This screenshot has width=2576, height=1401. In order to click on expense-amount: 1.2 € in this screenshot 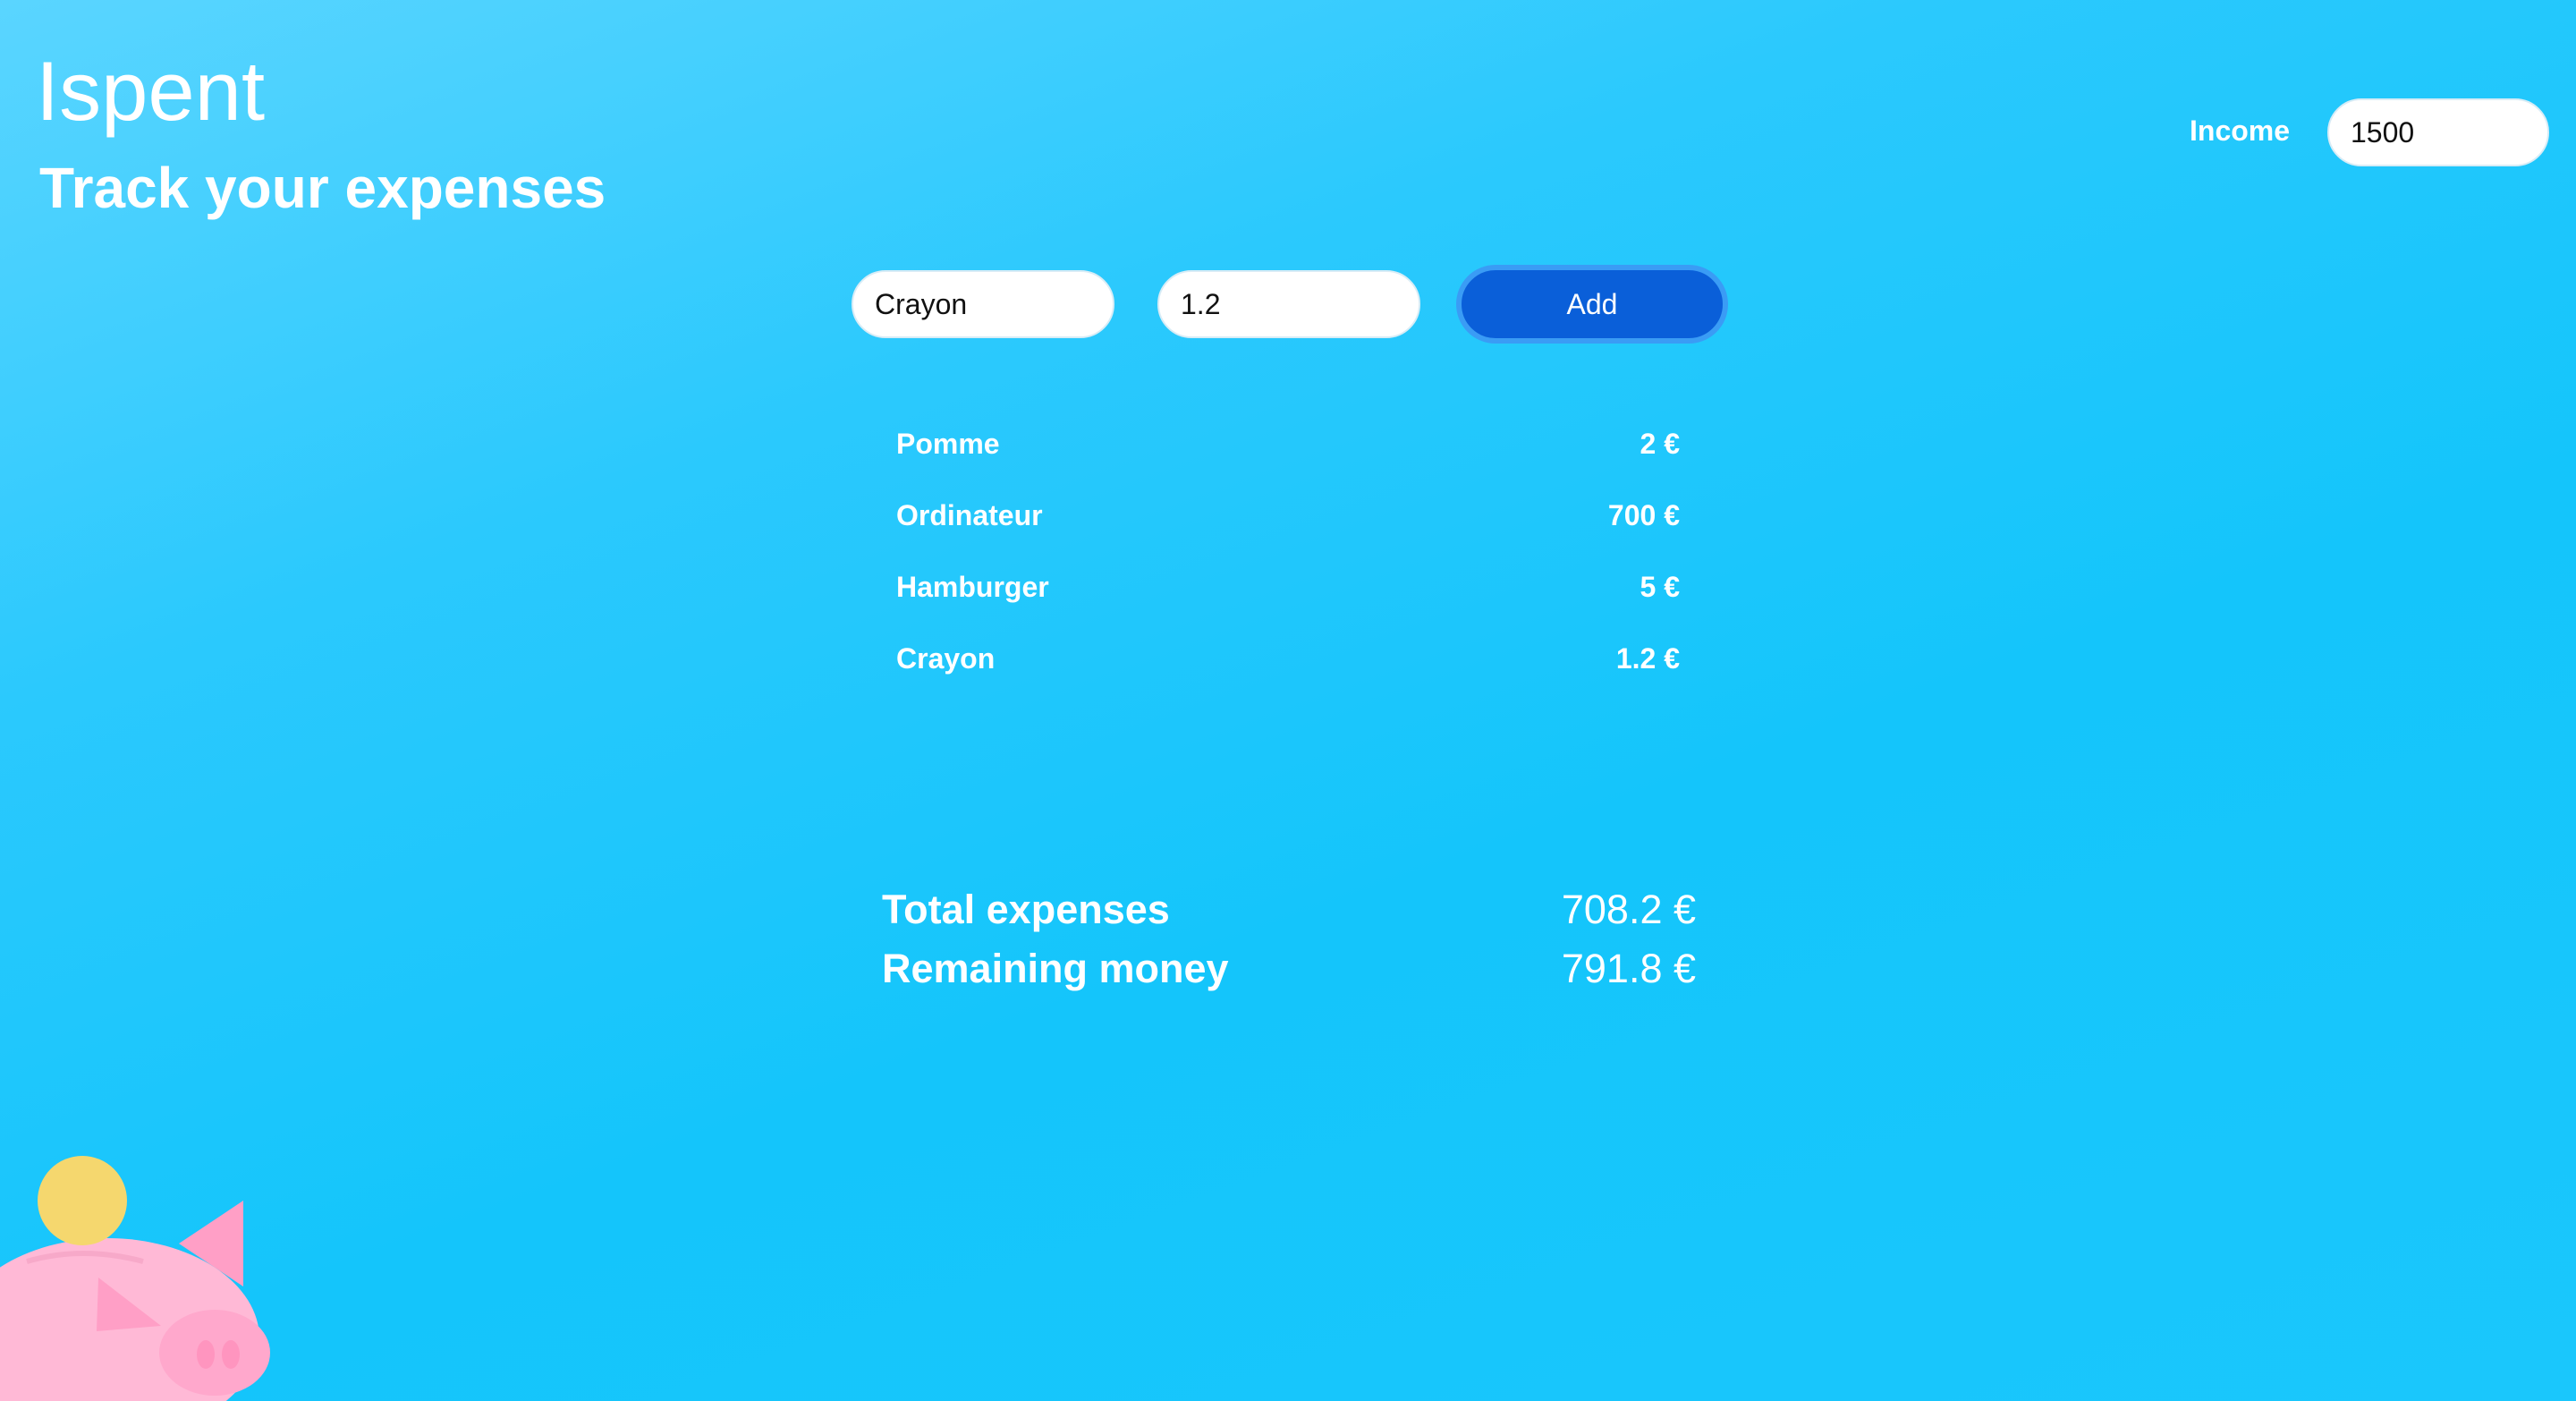, I will do `click(1647, 658)`.